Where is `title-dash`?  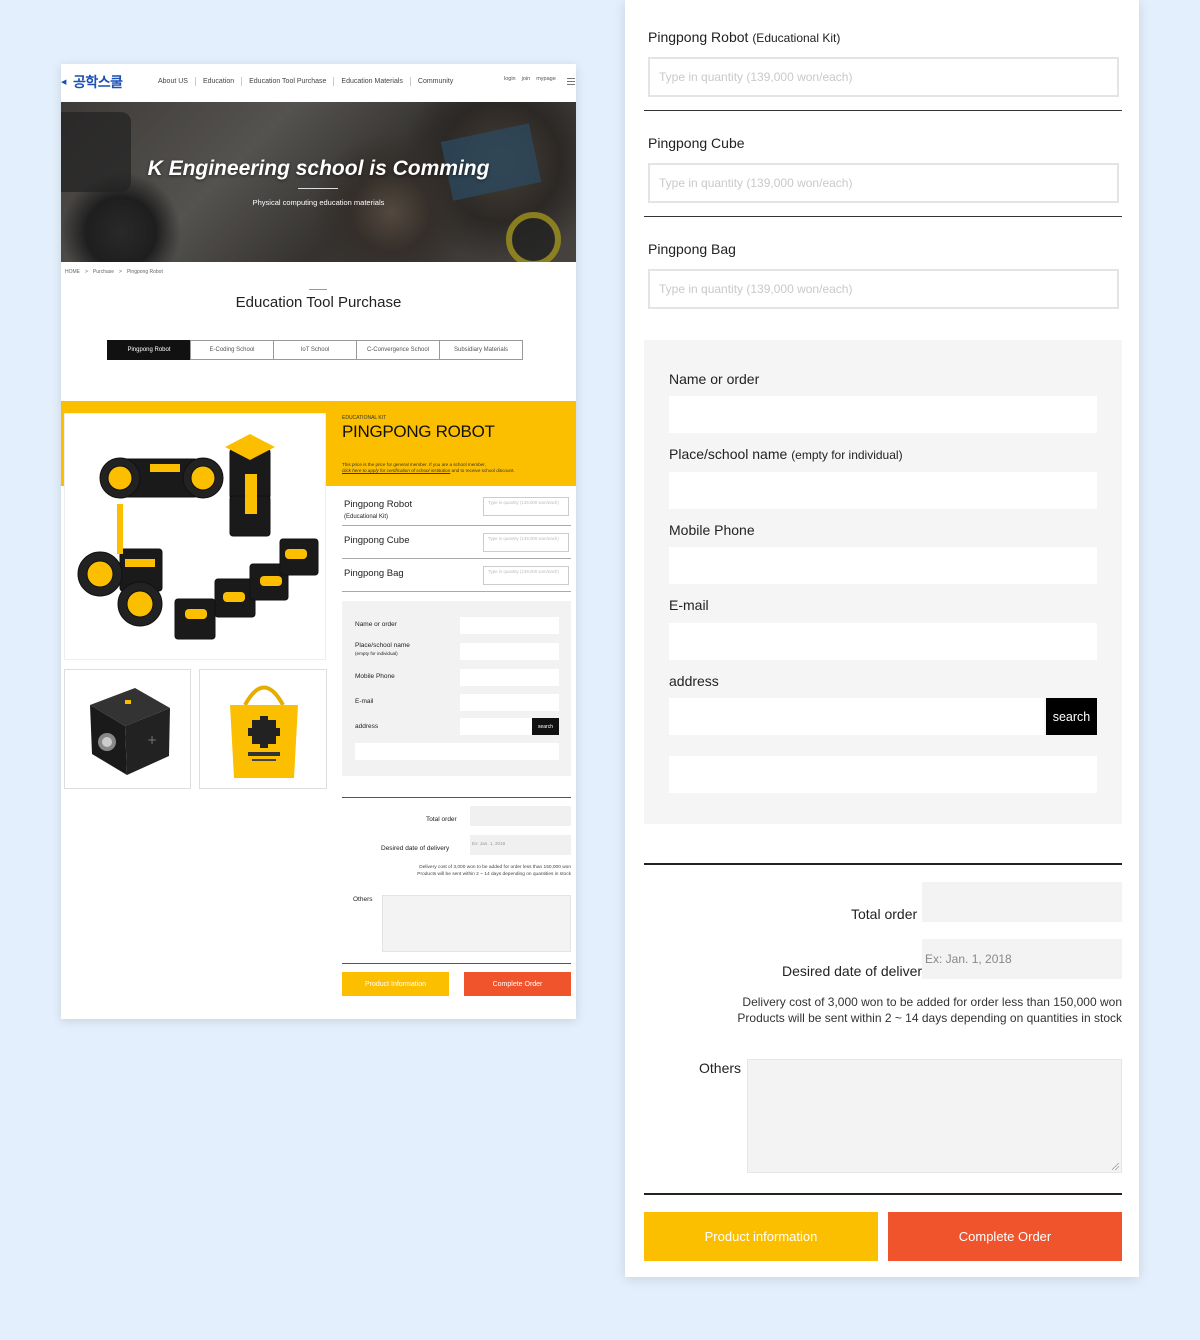
title-dash is located at coordinates (318, 289).